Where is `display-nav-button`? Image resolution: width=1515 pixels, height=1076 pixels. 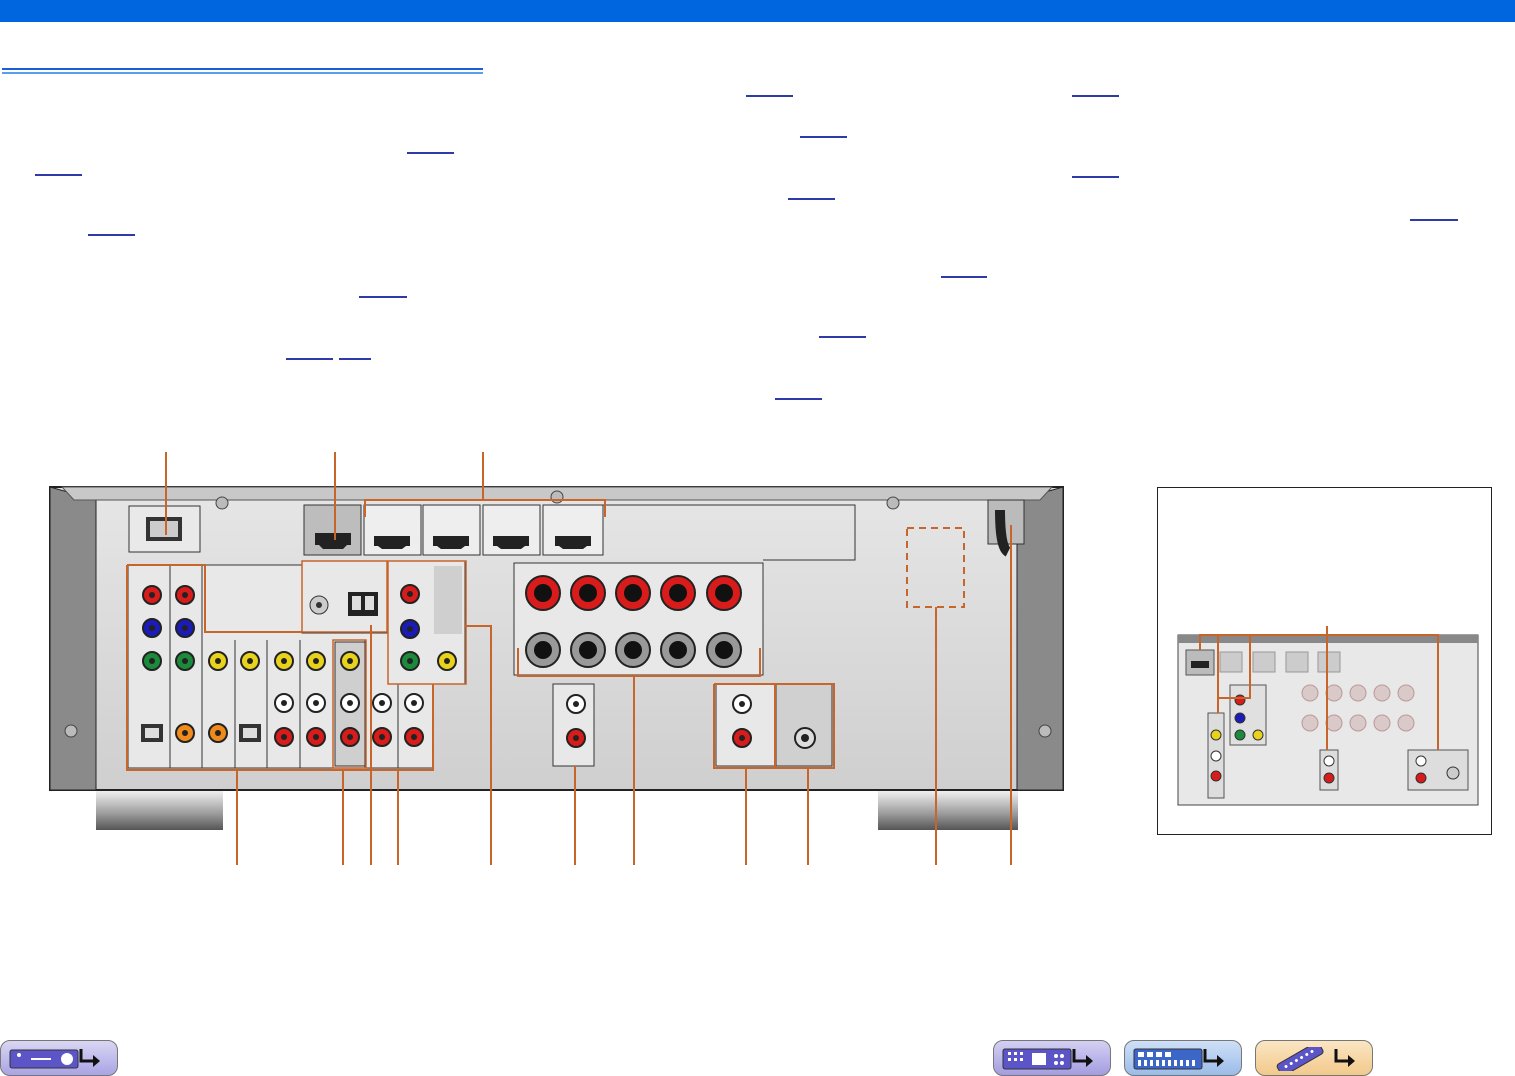 display-nav-button is located at coordinates (1052, 1058).